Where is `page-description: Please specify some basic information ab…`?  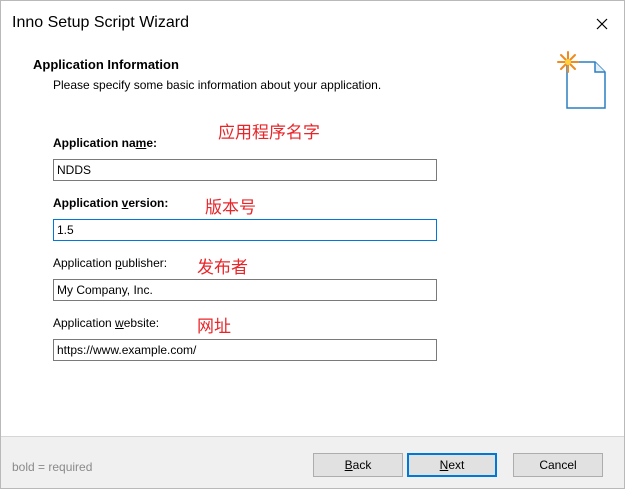 page-description: Please specify some basic information ab… is located at coordinates (217, 85).